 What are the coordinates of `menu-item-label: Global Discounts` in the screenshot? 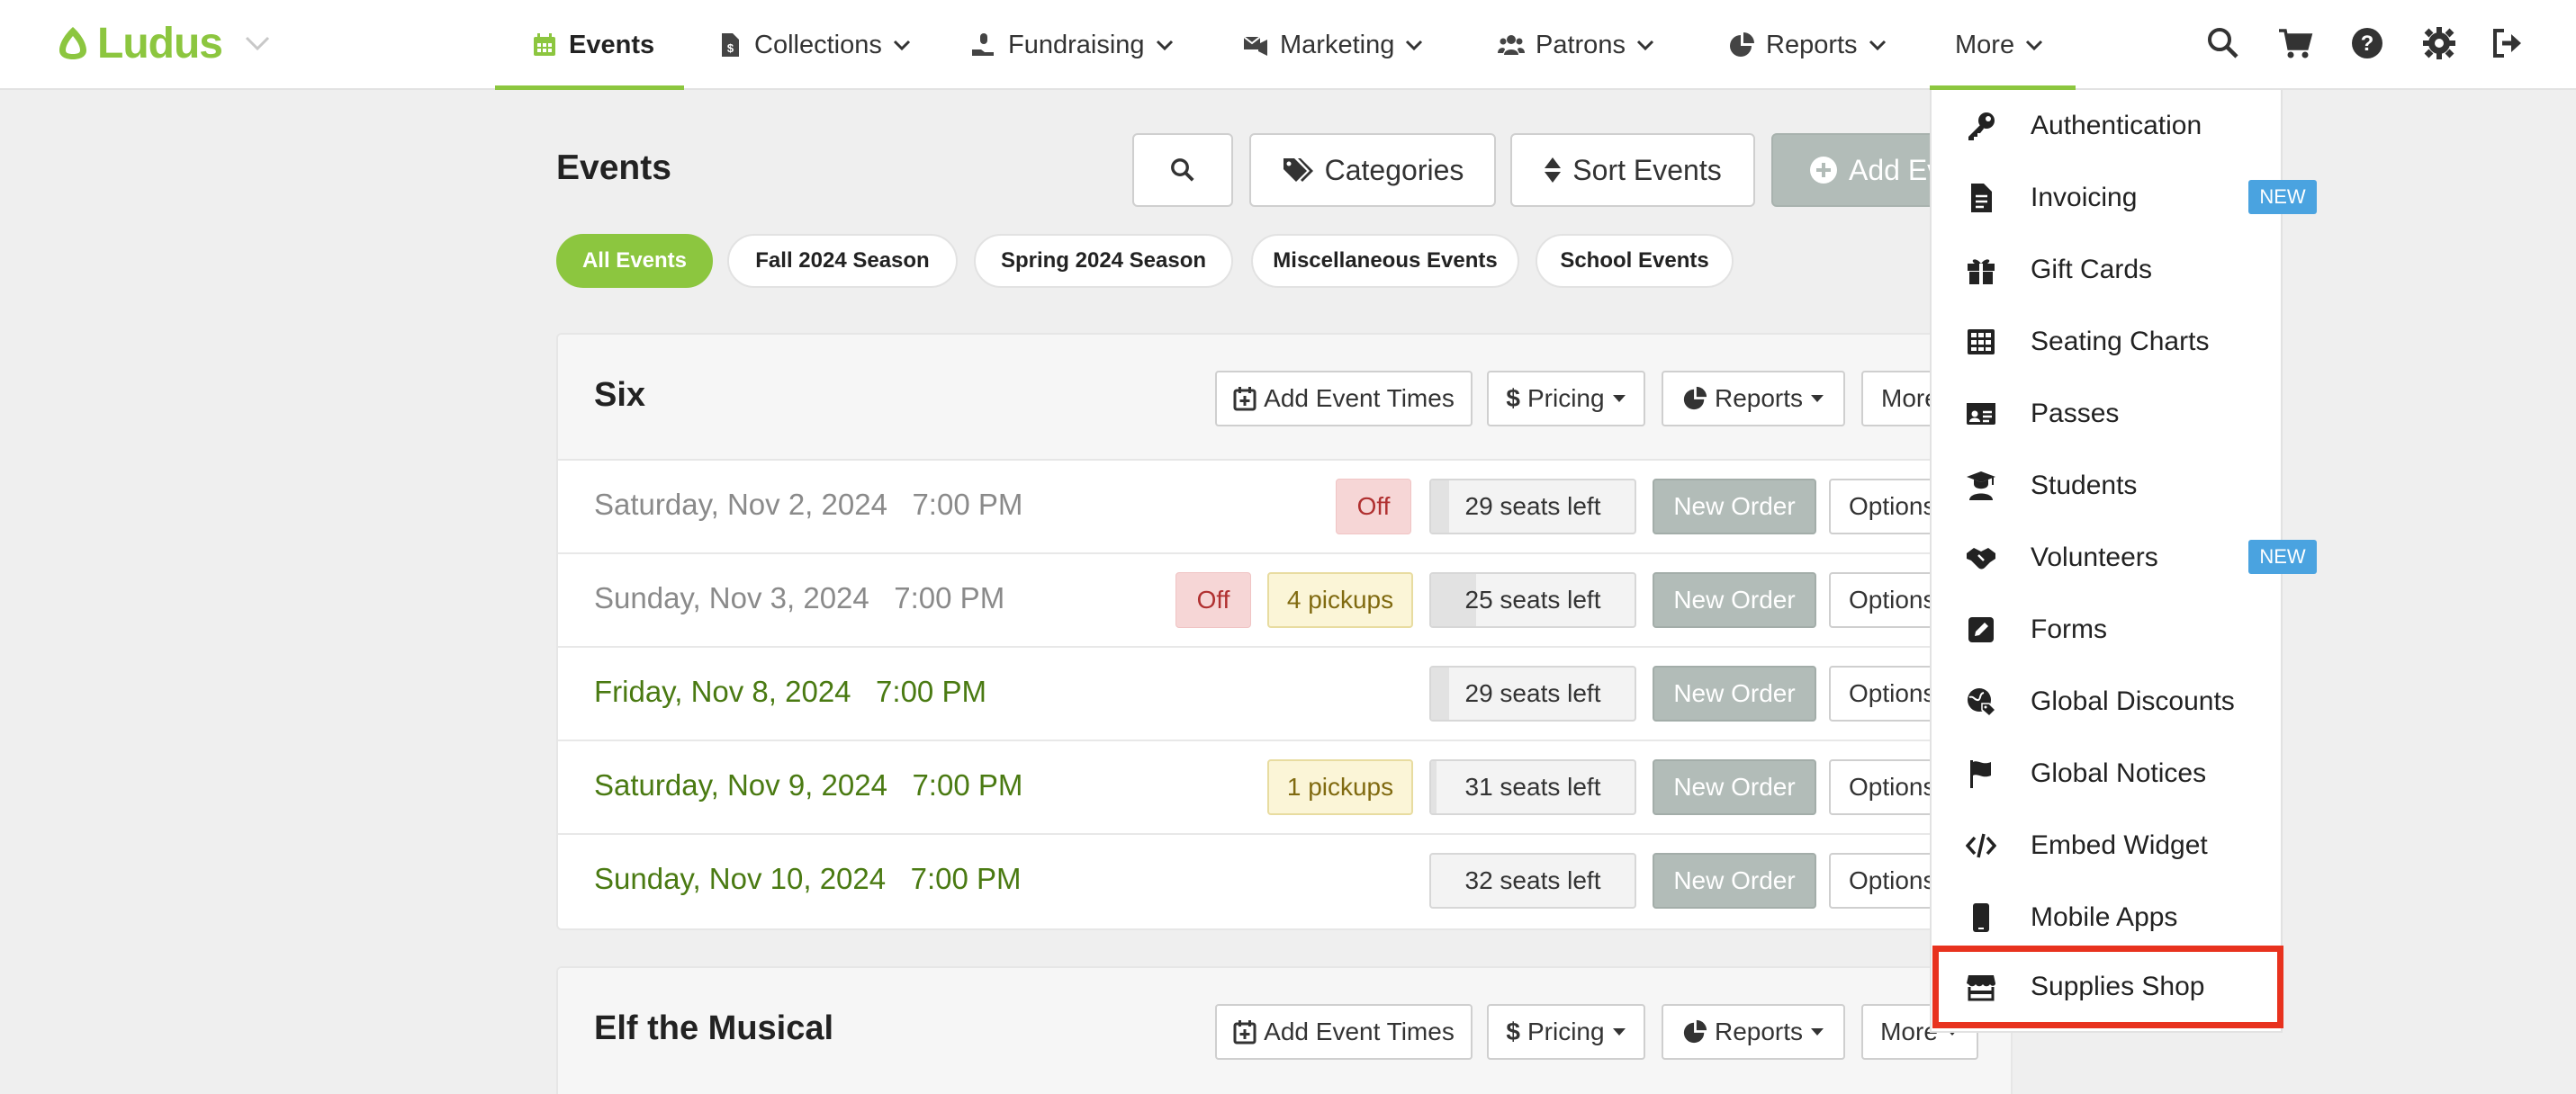 It's located at (2133, 701).